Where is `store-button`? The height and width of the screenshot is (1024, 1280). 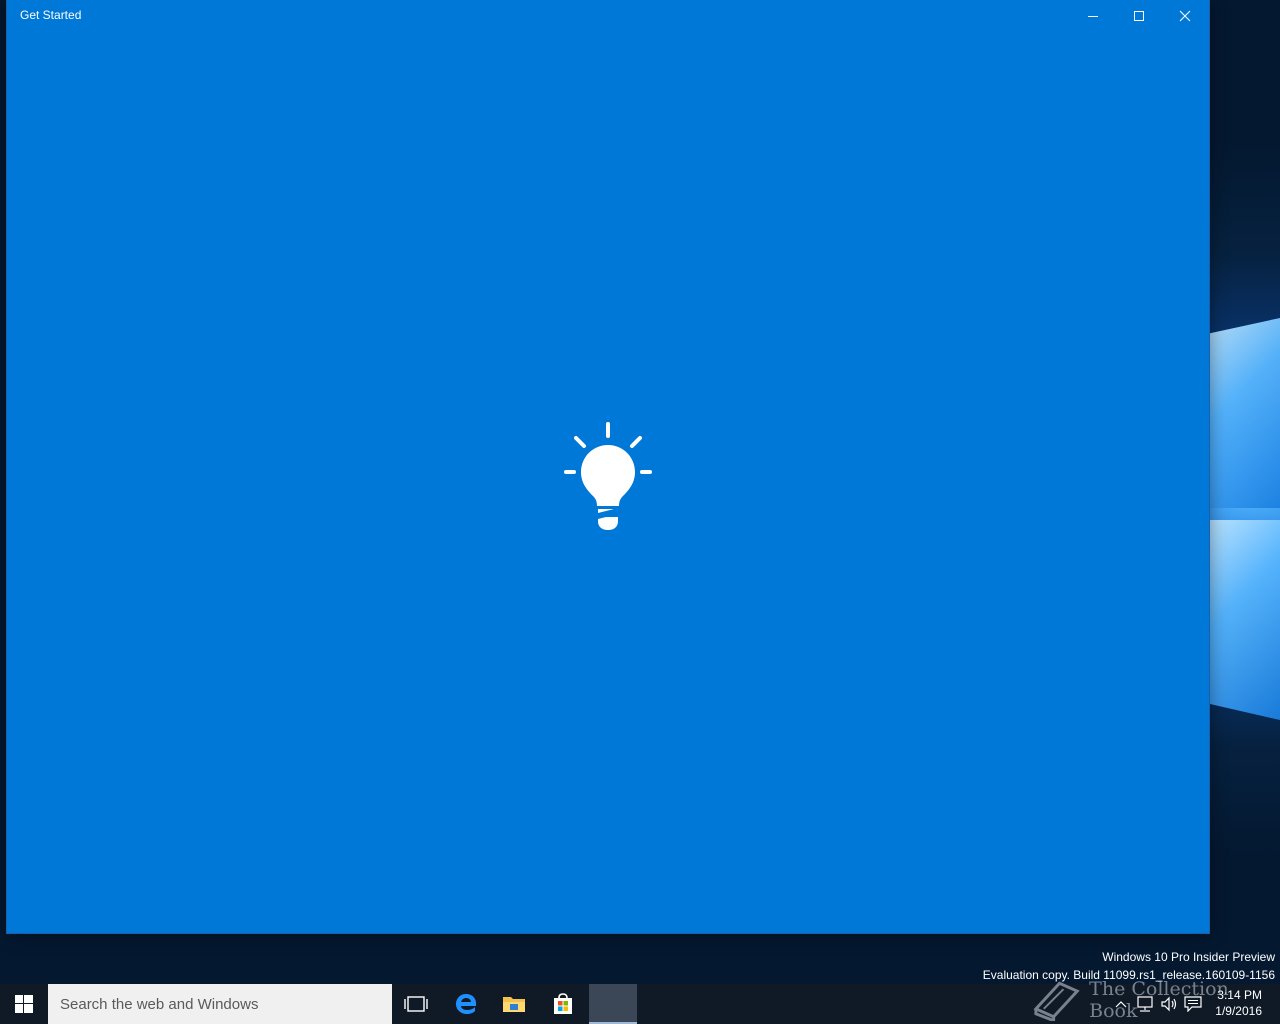 store-button is located at coordinates (563, 1004).